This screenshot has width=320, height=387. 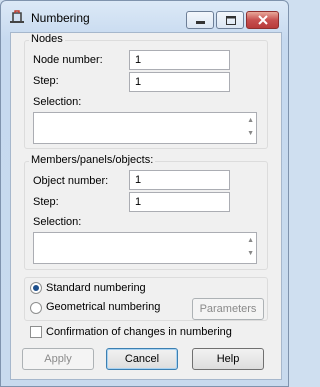 What do you see at coordinates (57, 222) in the screenshot?
I see `object-selection-label: Selection:` at bounding box center [57, 222].